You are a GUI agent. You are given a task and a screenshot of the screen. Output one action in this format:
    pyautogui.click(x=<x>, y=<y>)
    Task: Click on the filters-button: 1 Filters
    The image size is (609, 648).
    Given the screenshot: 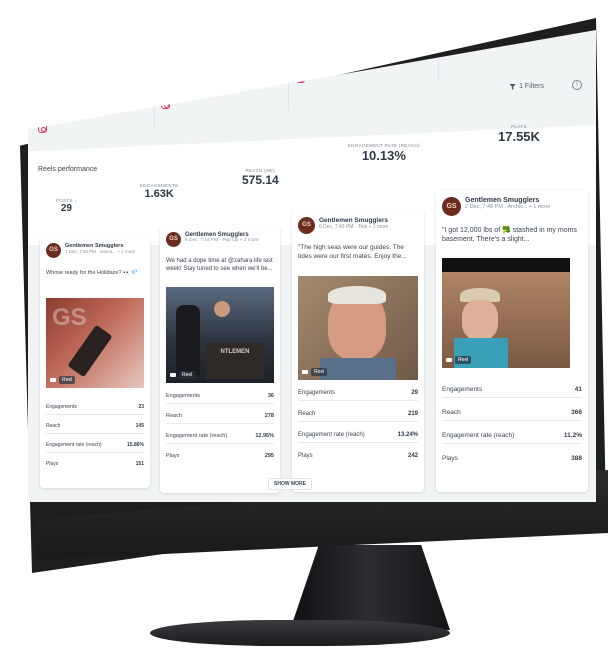 What is the action you would take?
    pyautogui.click(x=526, y=86)
    